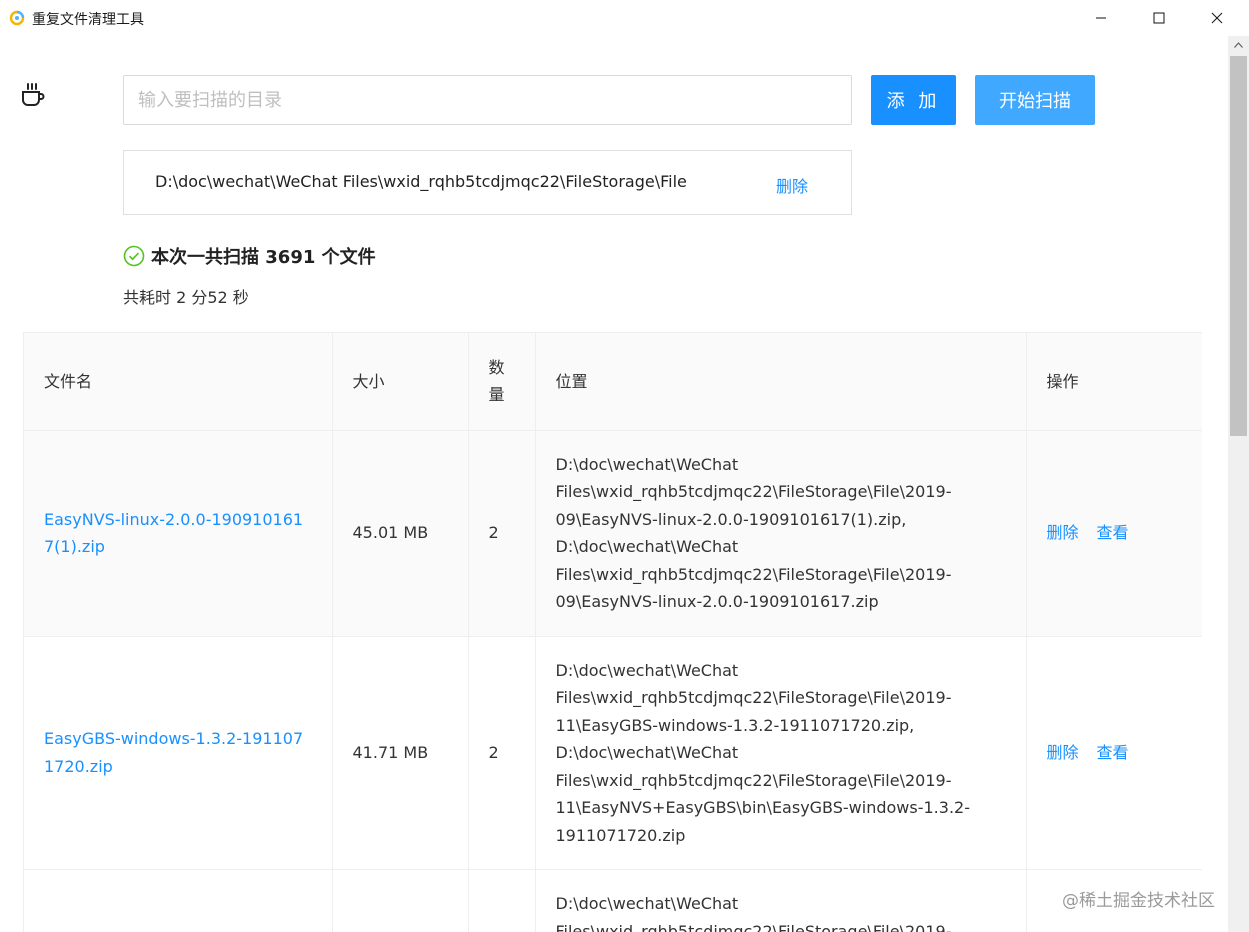 The width and height of the screenshot is (1249, 932). What do you see at coordinates (178, 382) in the screenshot?
I see `header-name: 文件名` at bounding box center [178, 382].